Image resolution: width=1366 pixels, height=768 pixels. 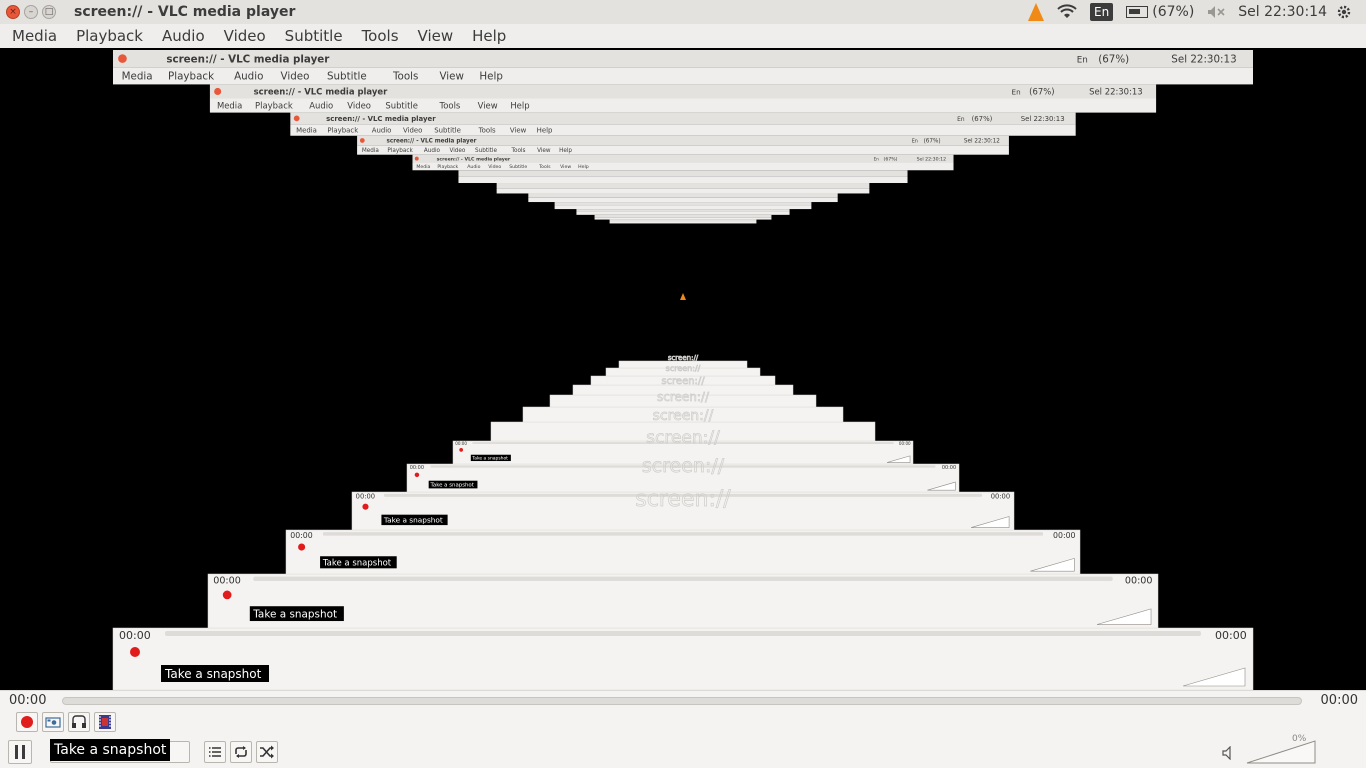 What do you see at coordinates (34, 36) in the screenshot?
I see `menu-media: Media` at bounding box center [34, 36].